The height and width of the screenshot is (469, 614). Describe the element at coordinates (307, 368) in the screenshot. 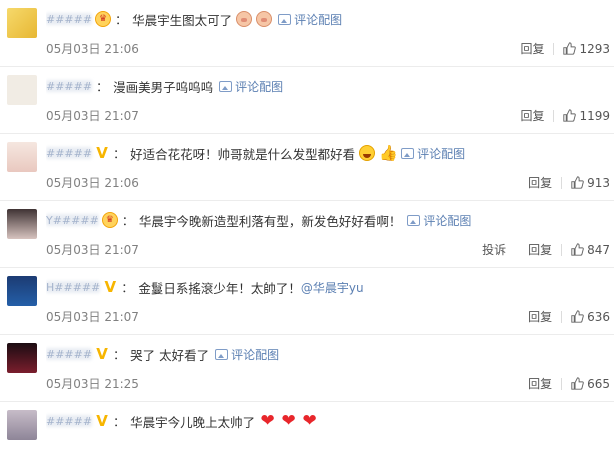

I see `comment-item: ##### V ： 哭了 太好看了 评论配图 05月03日 21:25 回复 665` at that location.